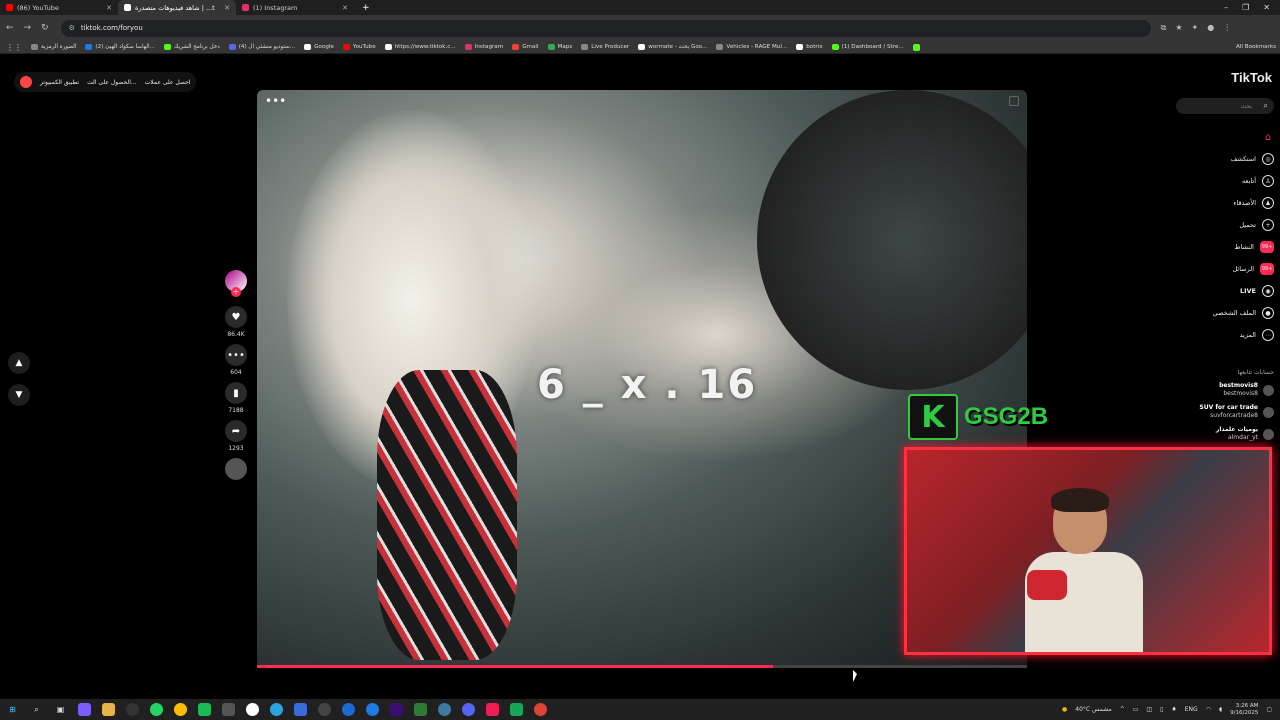 This screenshot has width=1280, height=720. I want to click on tab-youtube: (86) YouTube ✕, so click(59, 7).